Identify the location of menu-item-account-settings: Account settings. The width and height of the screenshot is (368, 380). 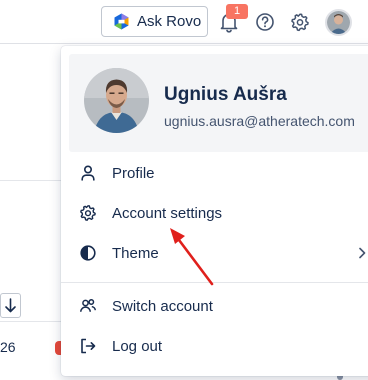
(214, 213).